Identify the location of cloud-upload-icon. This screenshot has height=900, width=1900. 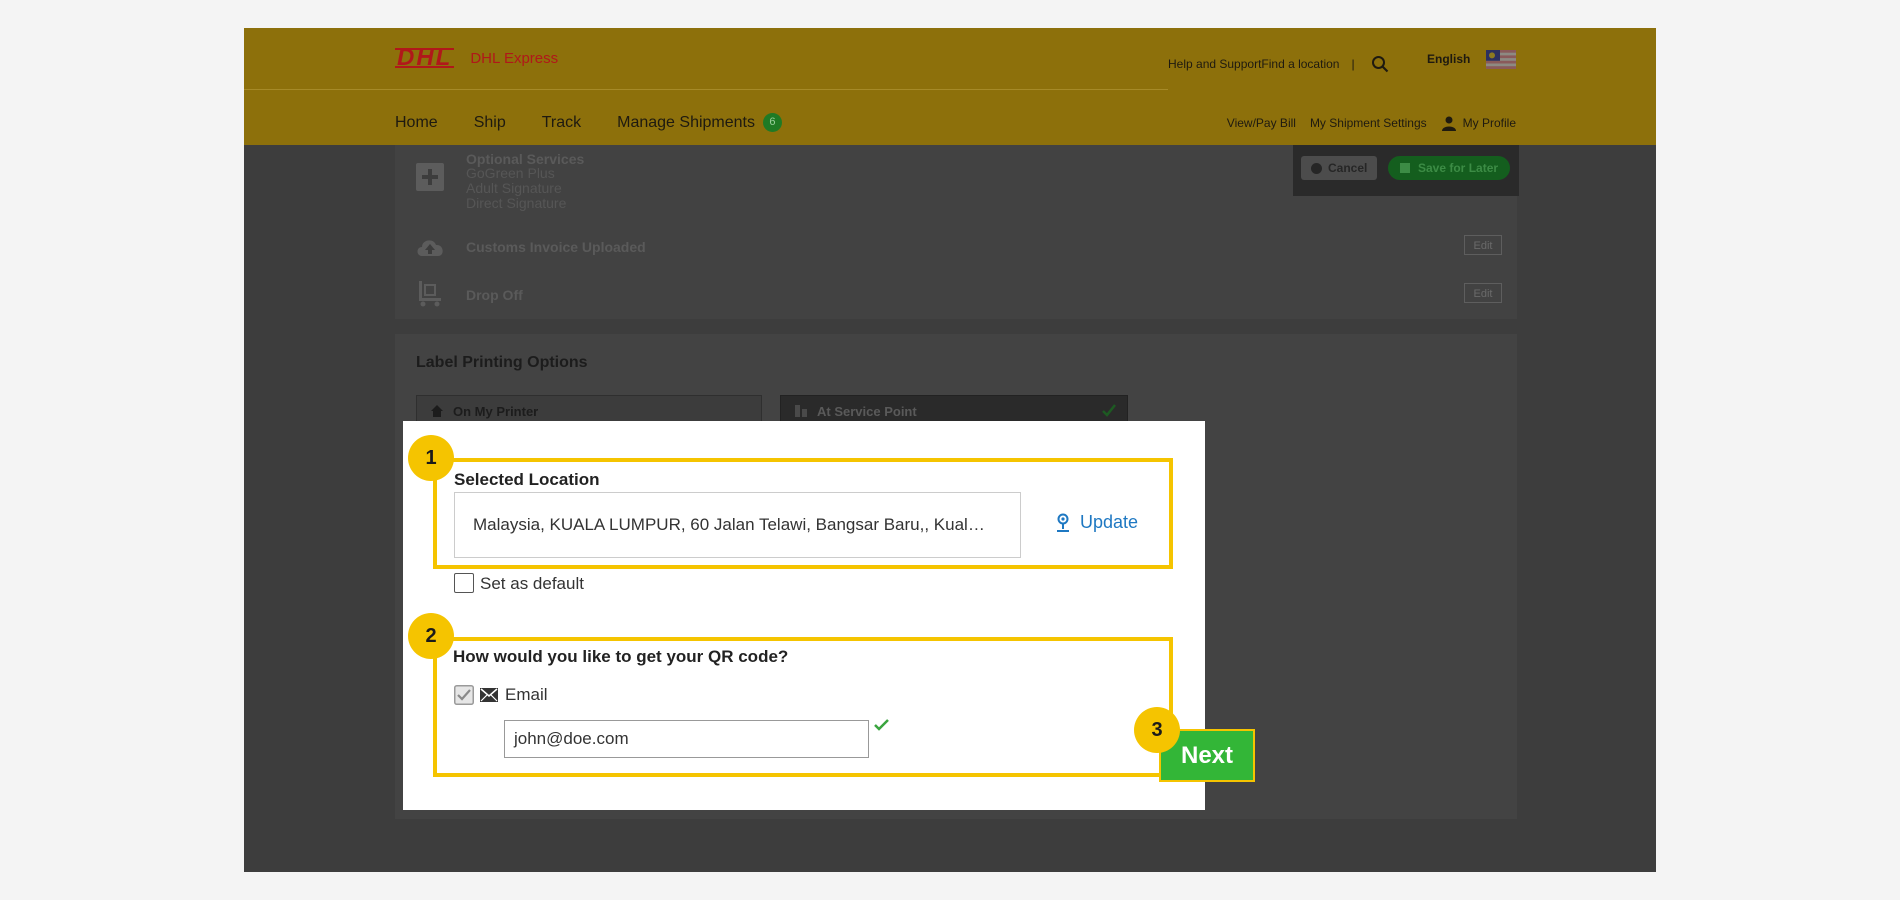
(430, 248).